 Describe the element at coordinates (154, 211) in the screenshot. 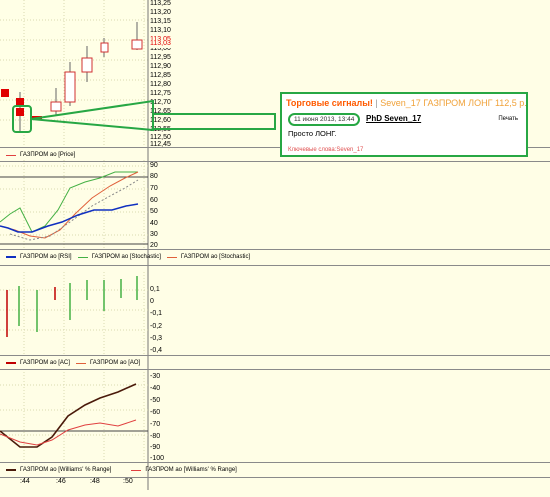

I see `osc-tick: 50` at that location.